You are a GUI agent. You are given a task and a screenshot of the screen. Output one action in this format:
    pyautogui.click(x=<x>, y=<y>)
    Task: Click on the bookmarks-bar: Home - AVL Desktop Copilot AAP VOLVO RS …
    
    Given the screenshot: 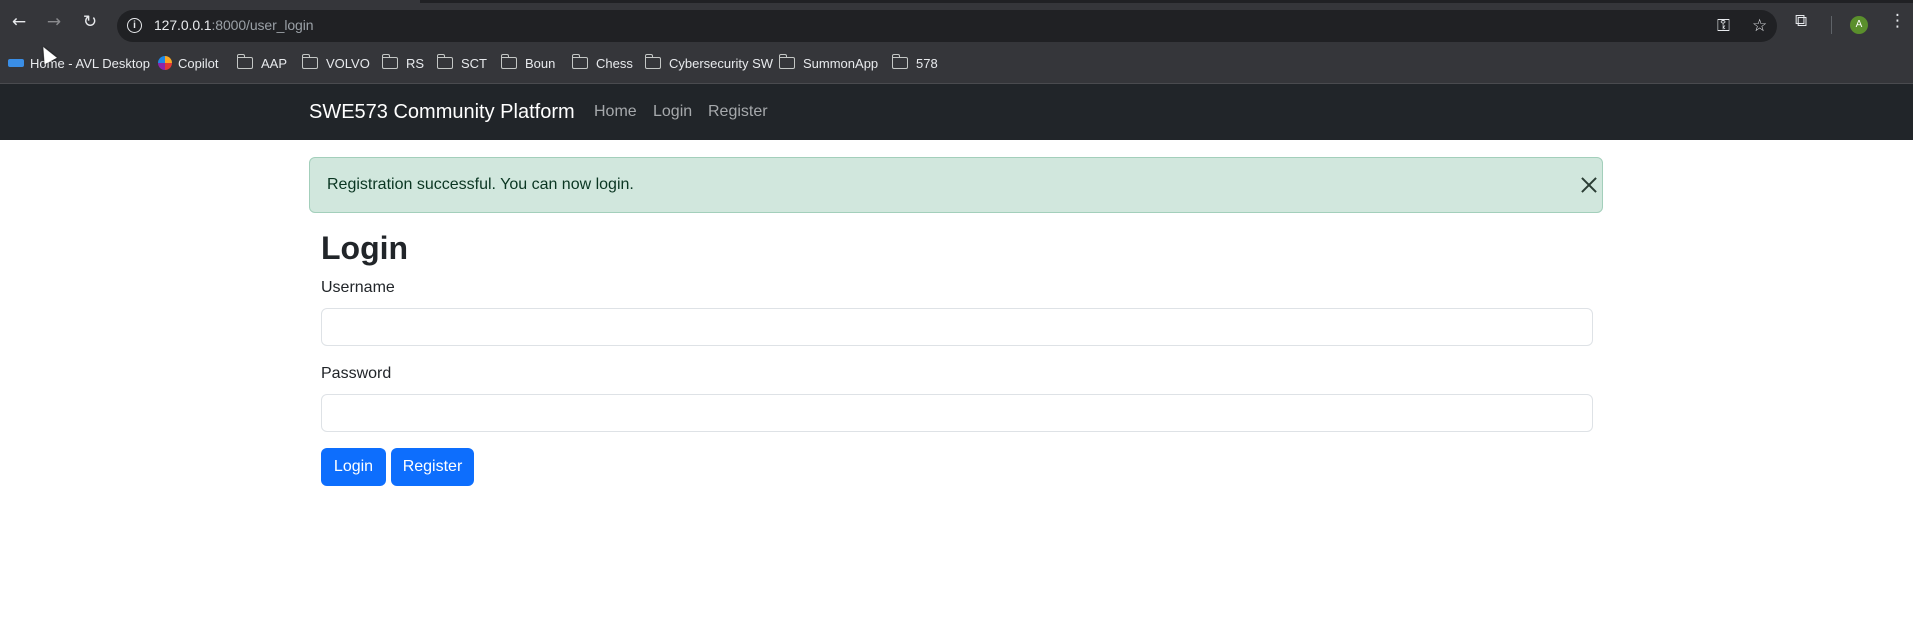 What is the action you would take?
    pyautogui.click(x=956, y=63)
    